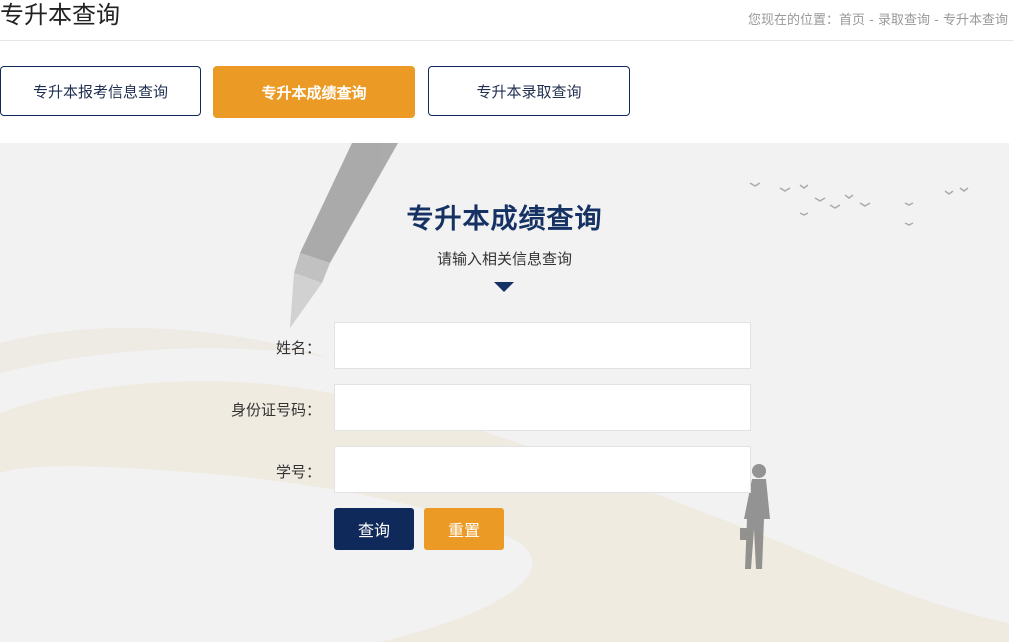 The height and width of the screenshot is (642, 1013). I want to click on student-id-label: 学号：, so click(298, 472).